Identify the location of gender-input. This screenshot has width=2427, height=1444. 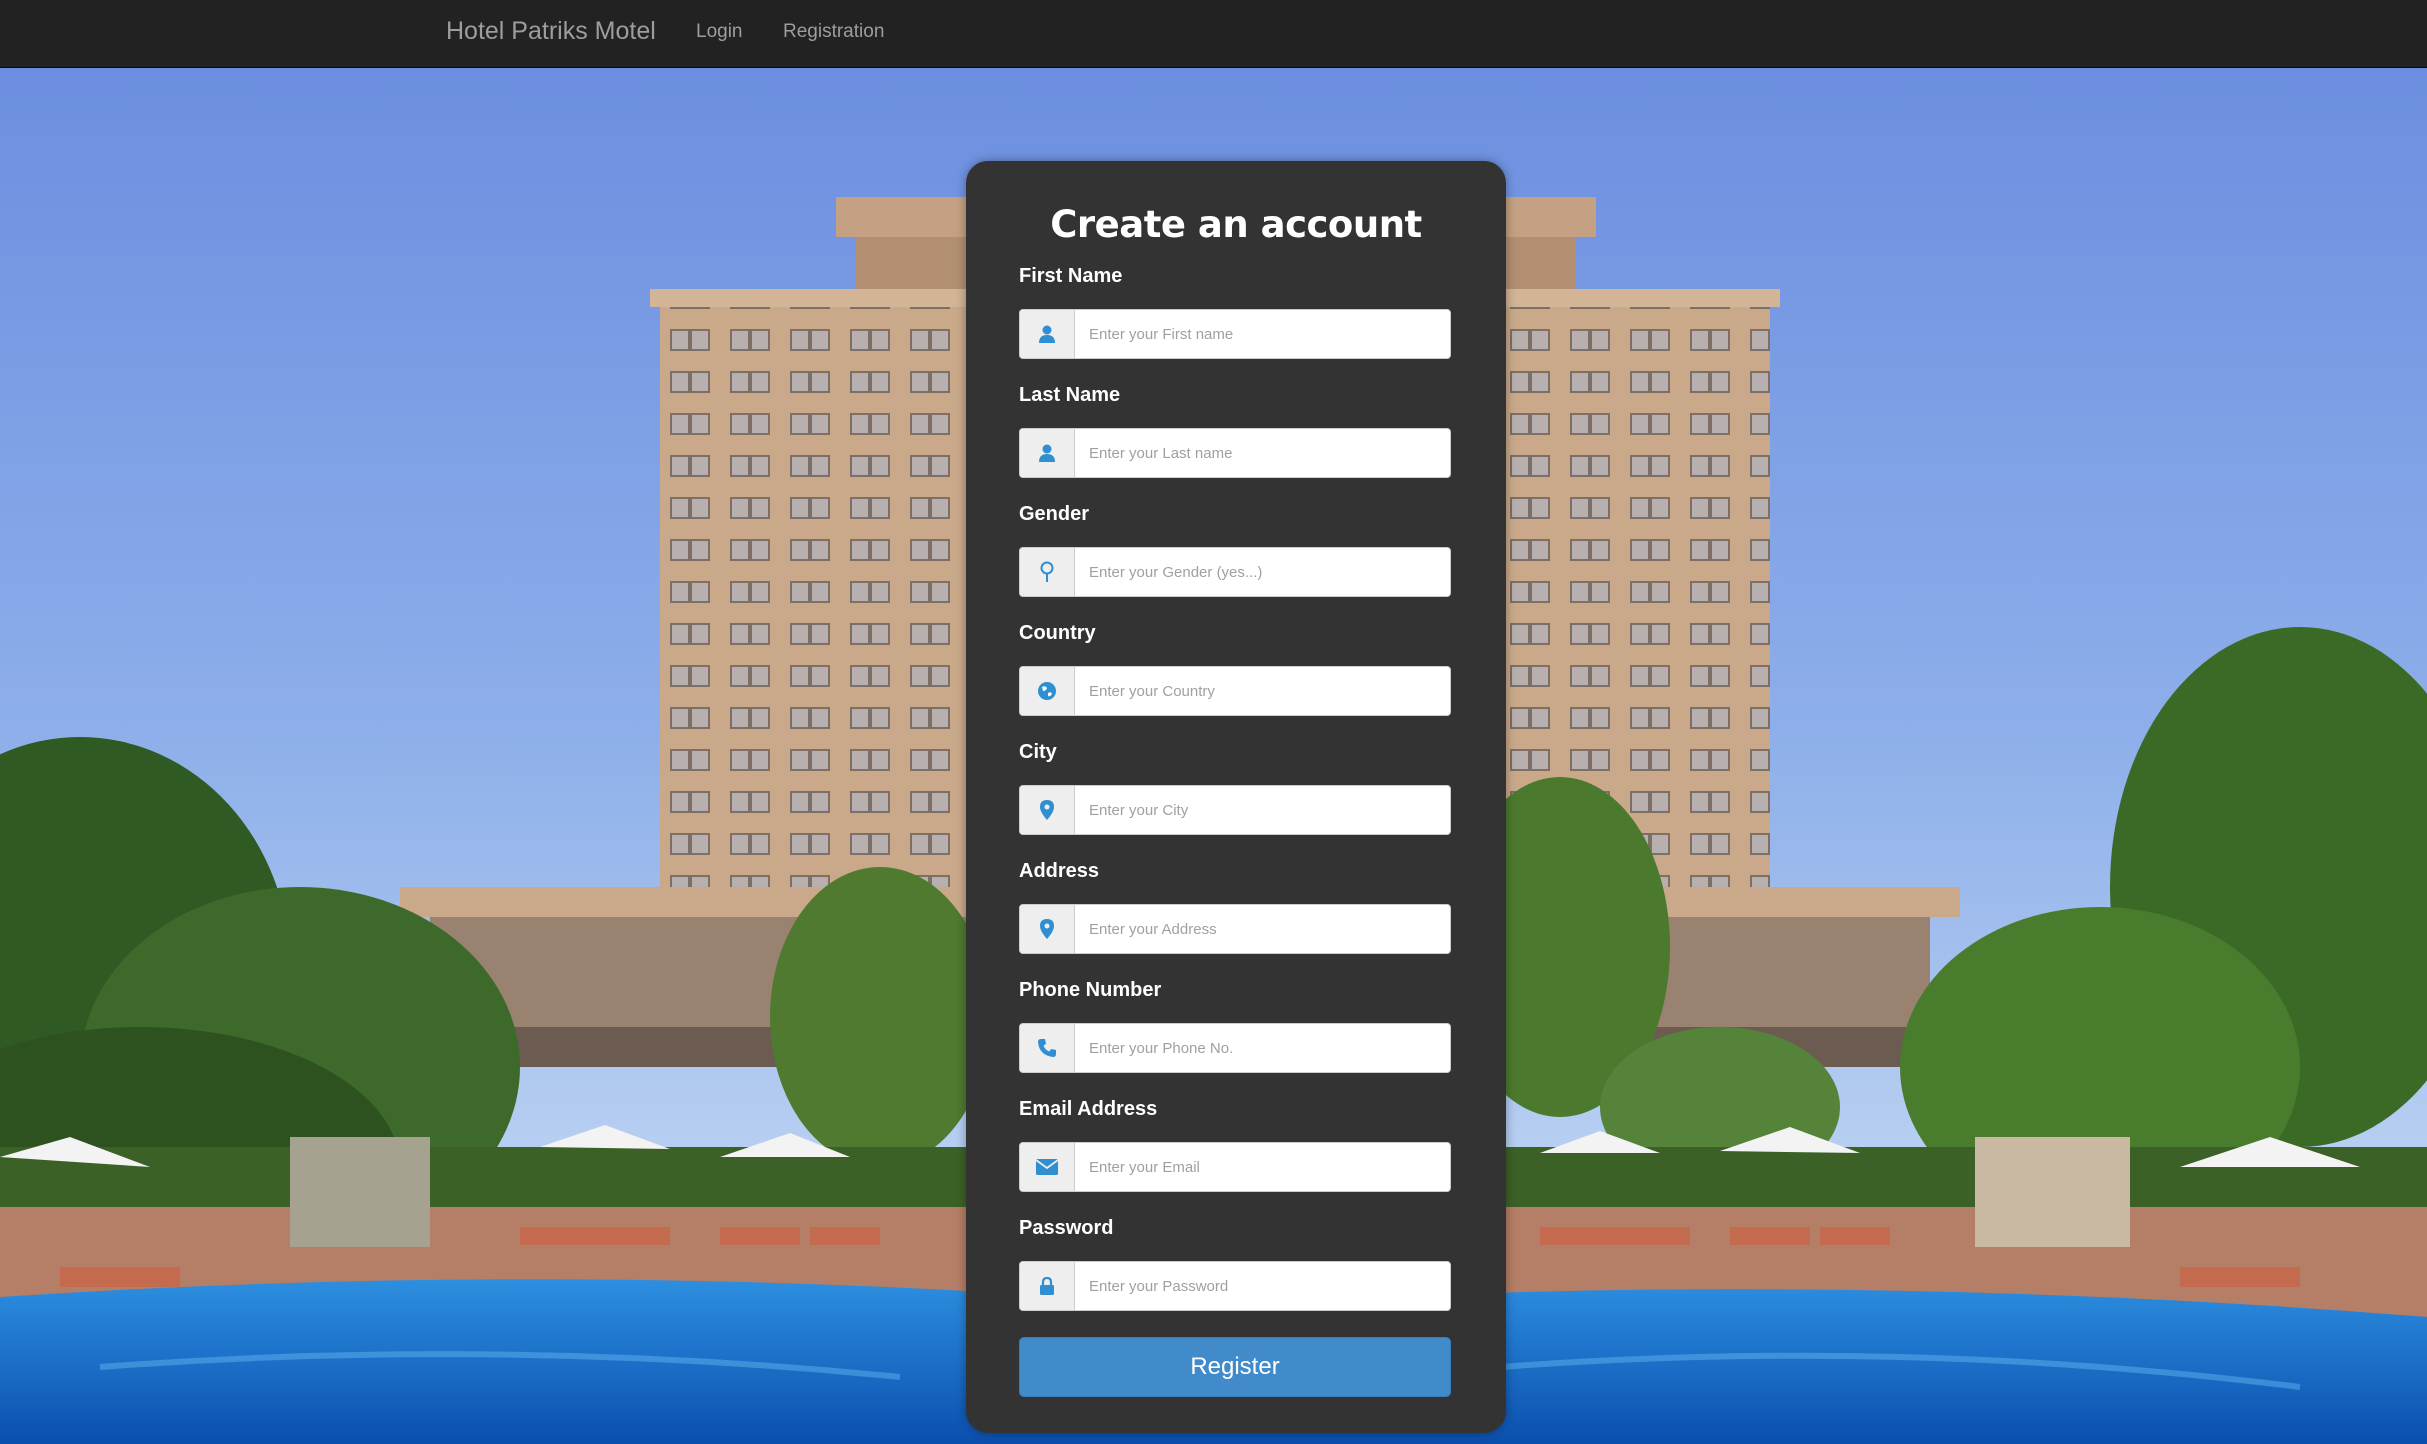
(1260, 572).